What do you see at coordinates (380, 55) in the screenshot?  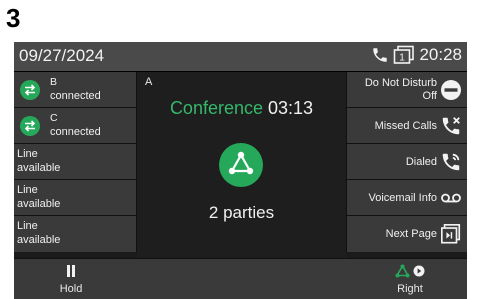 I see `phone-icon` at bounding box center [380, 55].